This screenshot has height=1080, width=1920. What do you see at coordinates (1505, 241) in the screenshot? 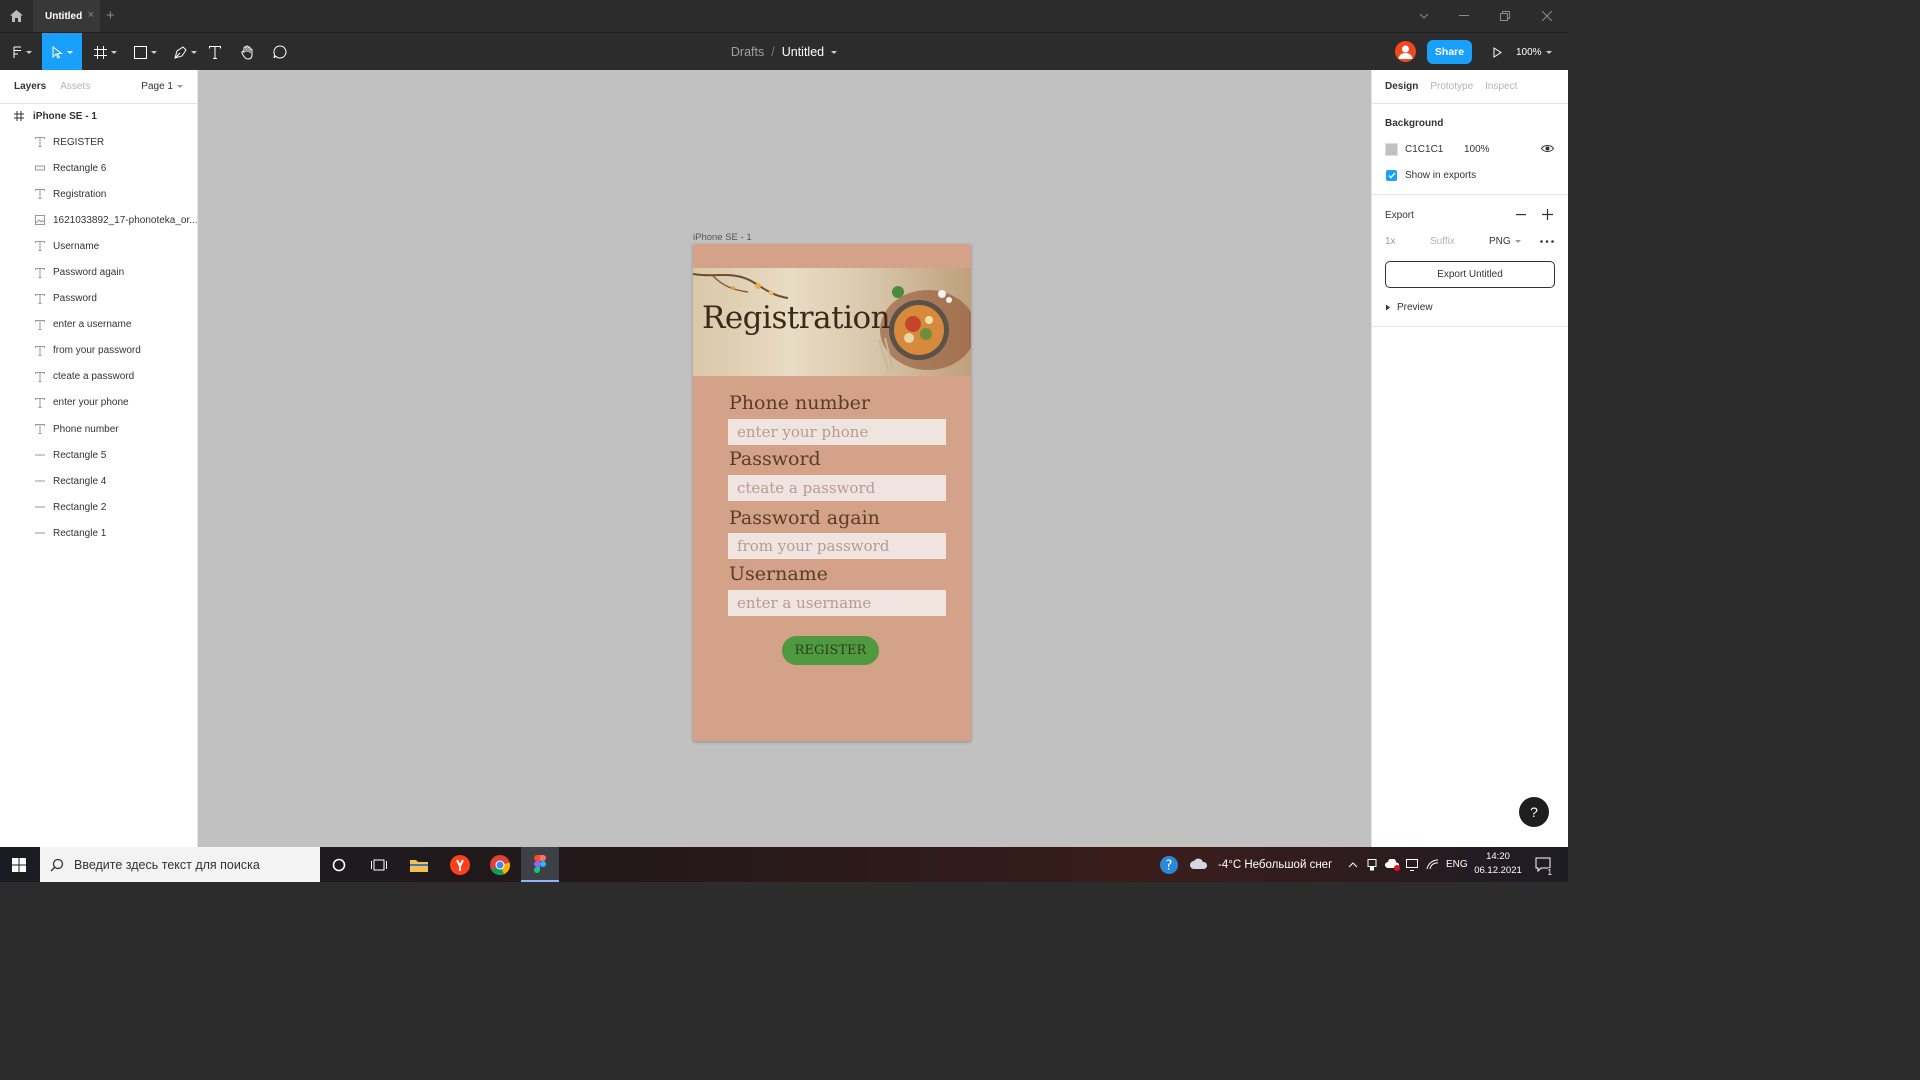
I see `export-format-select: PNG` at bounding box center [1505, 241].